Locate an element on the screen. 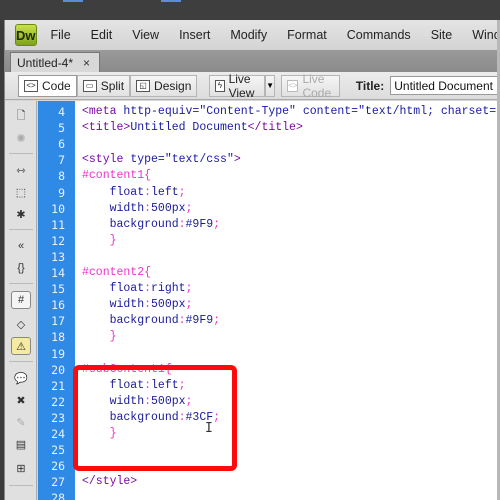 The width and height of the screenshot is (500, 500). recent-snippets-icon: ▤ is located at coordinates (21, 444).